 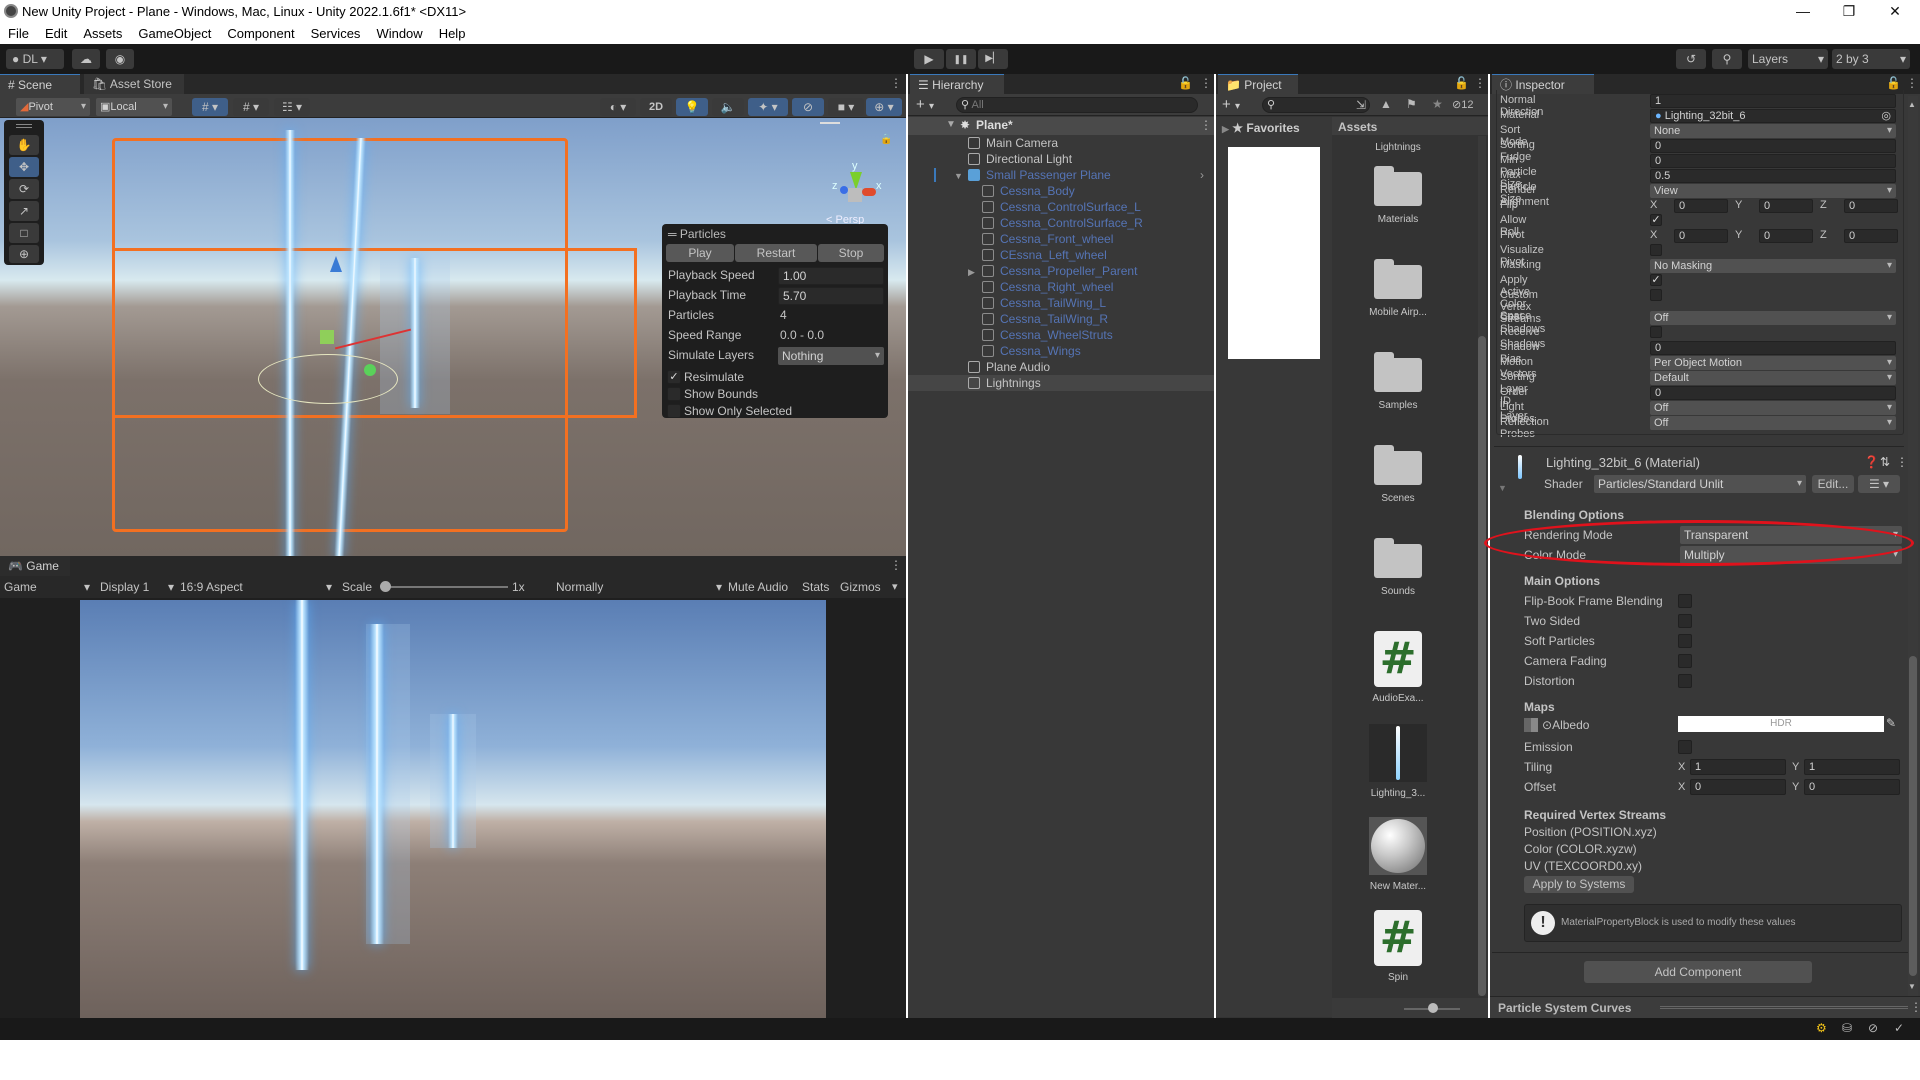 What do you see at coordinates (1531, 725) in the screenshot?
I see `albedo-texture-slot` at bounding box center [1531, 725].